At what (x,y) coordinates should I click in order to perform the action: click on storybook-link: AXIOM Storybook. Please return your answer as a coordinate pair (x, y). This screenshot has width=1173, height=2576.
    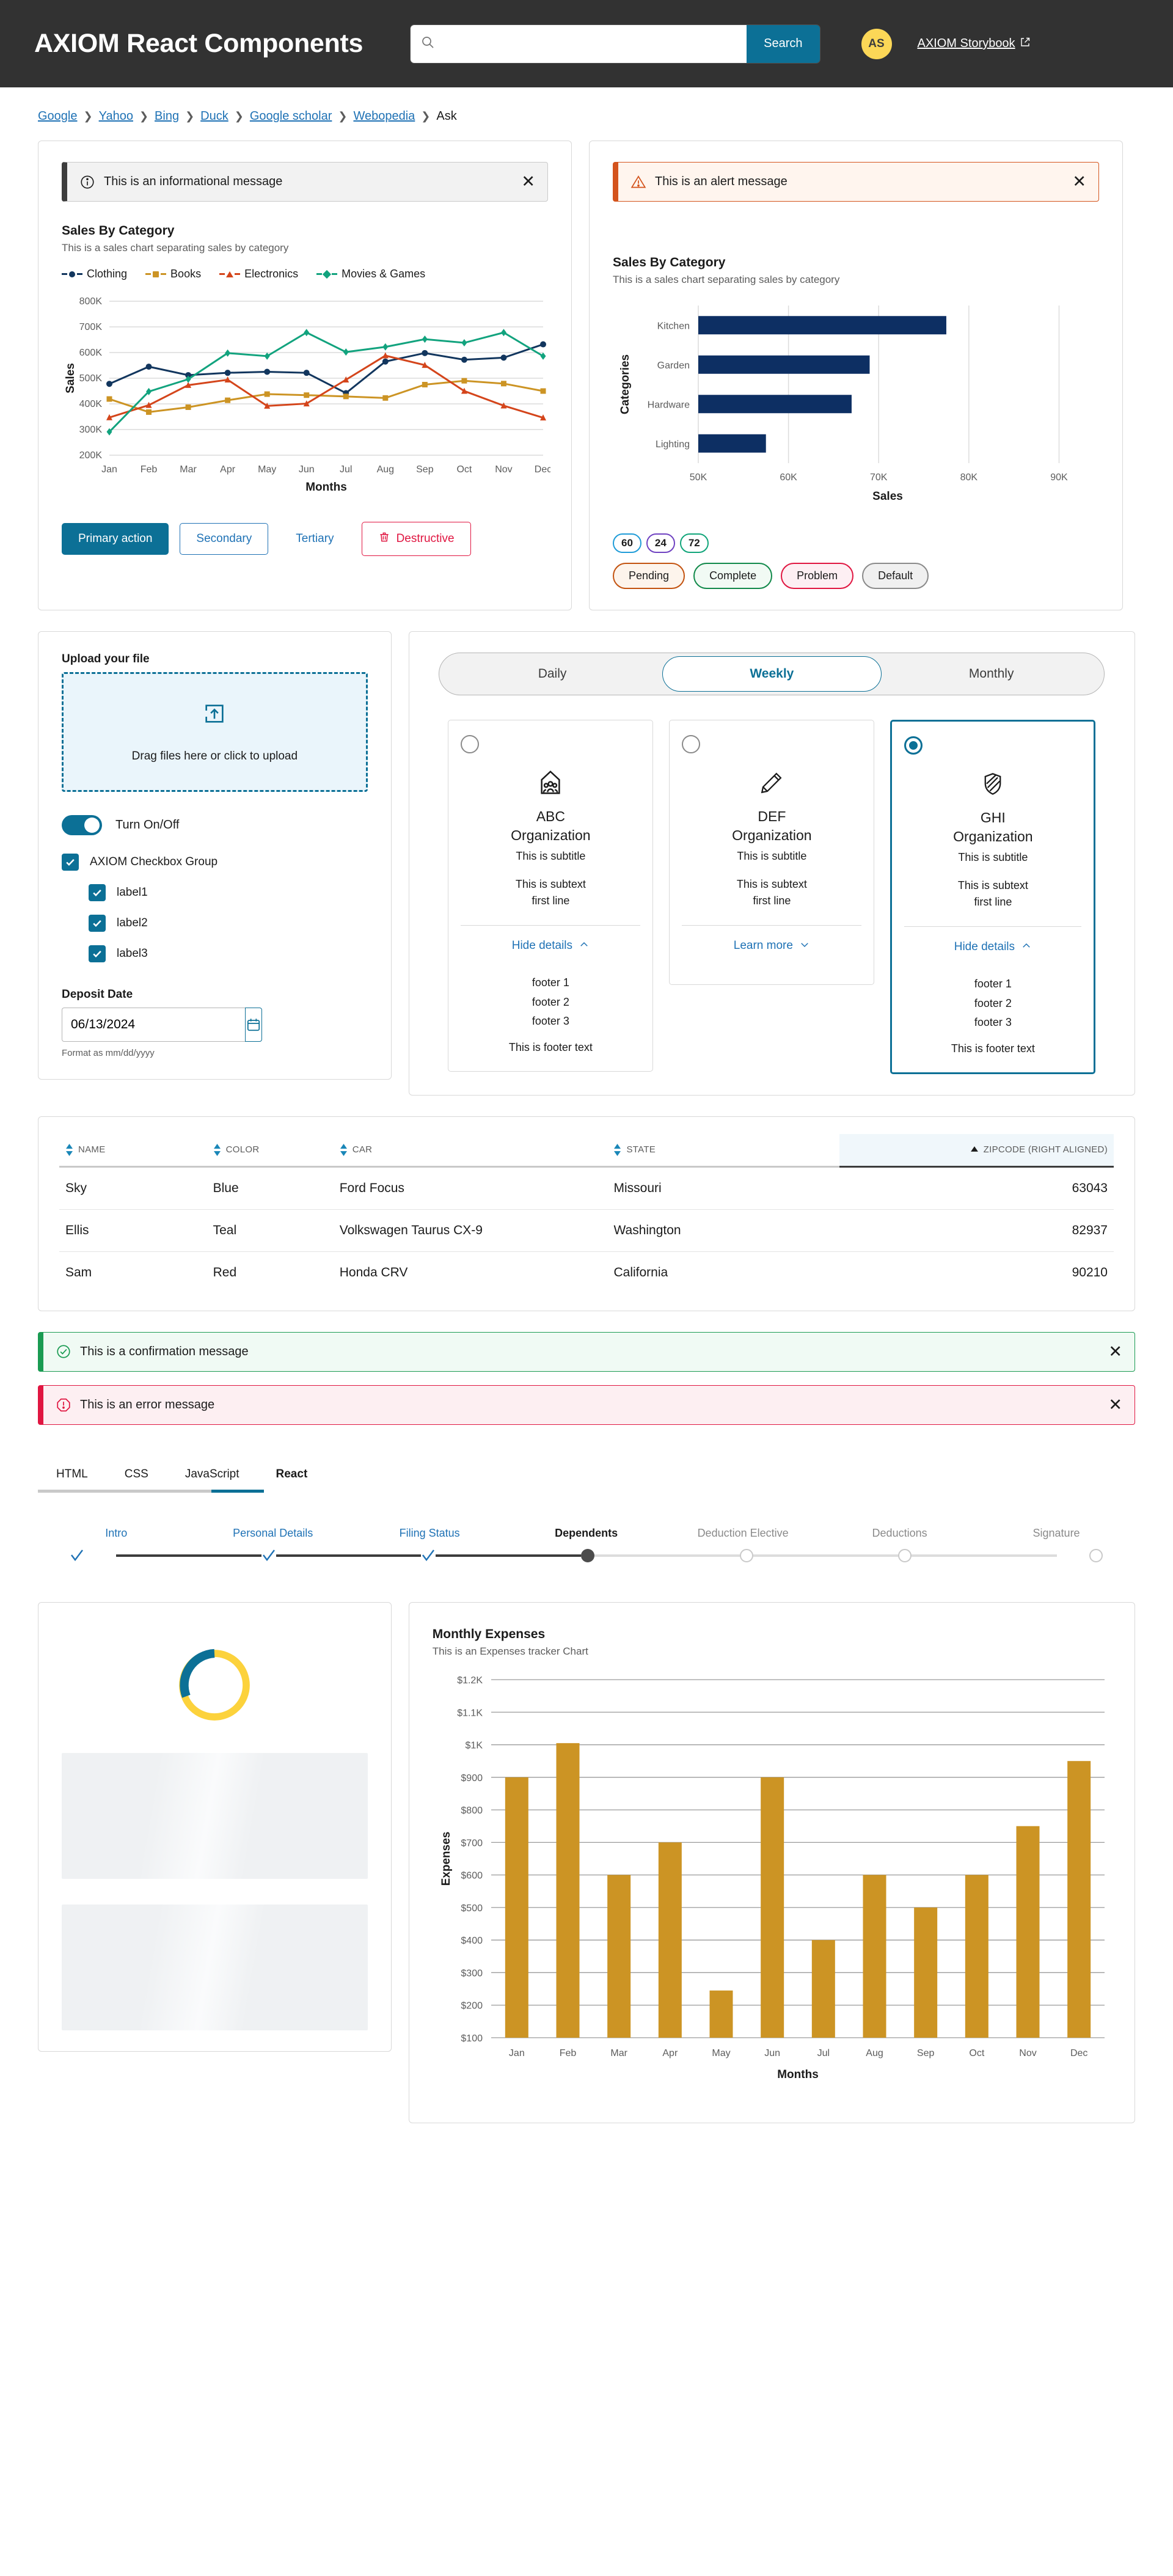
    Looking at the image, I should click on (974, 44).